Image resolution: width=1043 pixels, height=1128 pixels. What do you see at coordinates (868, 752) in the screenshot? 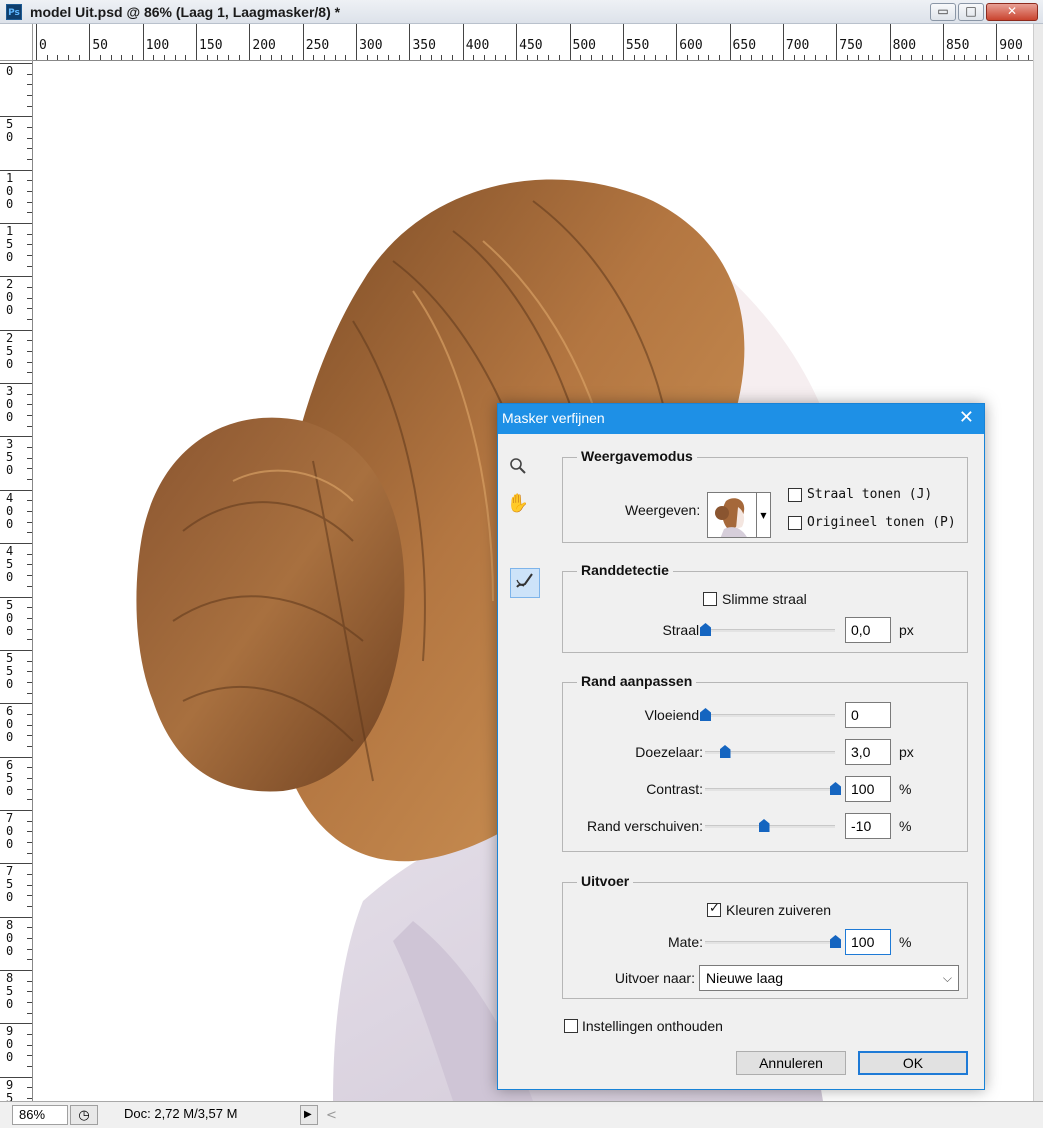
I see `feather-input: 3,0` at bounding box center [868, 752].